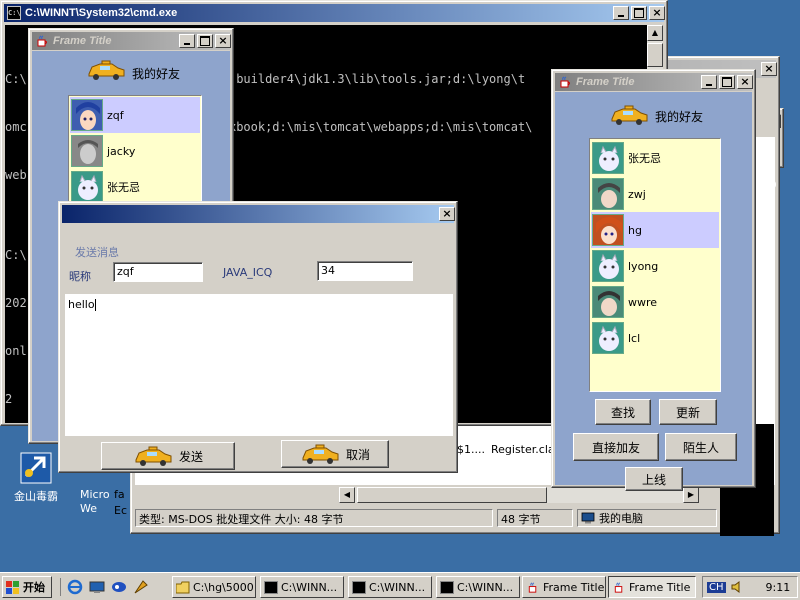 The image size is (800, 600). Describe the element at coordinates (158, 272) in the screenshot. I see `nickname-field: zqf` at that location.